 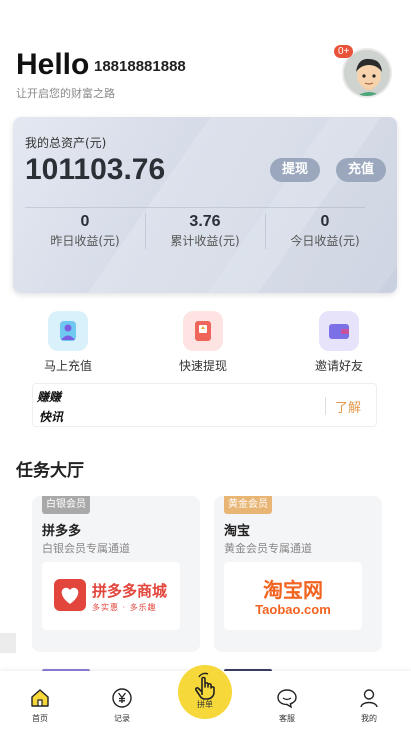 I want to click on nav-label: 记录, so click(x=122, y=718).